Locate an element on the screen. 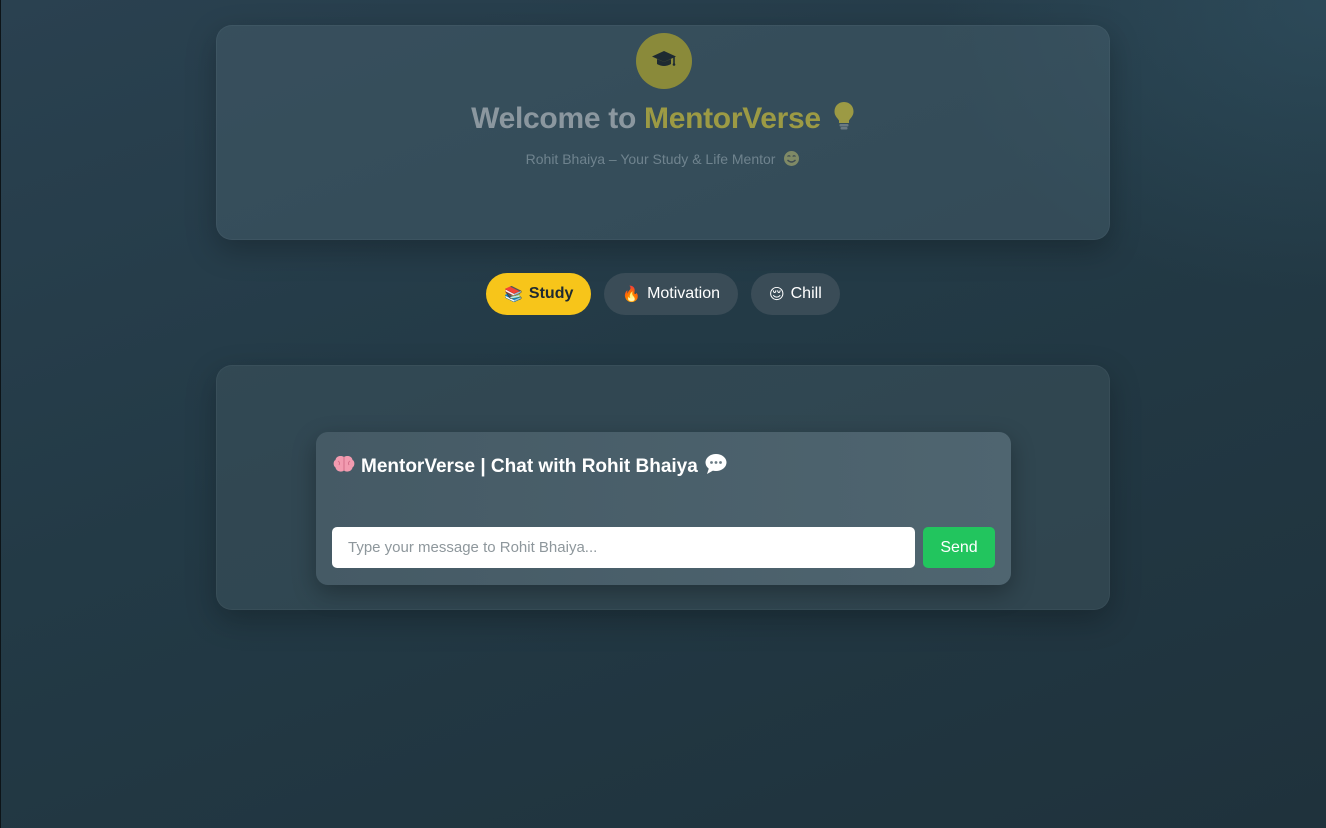 This screenshot has height=828, width=1326. lightbulb-icon is located at coordinates (844, 120).